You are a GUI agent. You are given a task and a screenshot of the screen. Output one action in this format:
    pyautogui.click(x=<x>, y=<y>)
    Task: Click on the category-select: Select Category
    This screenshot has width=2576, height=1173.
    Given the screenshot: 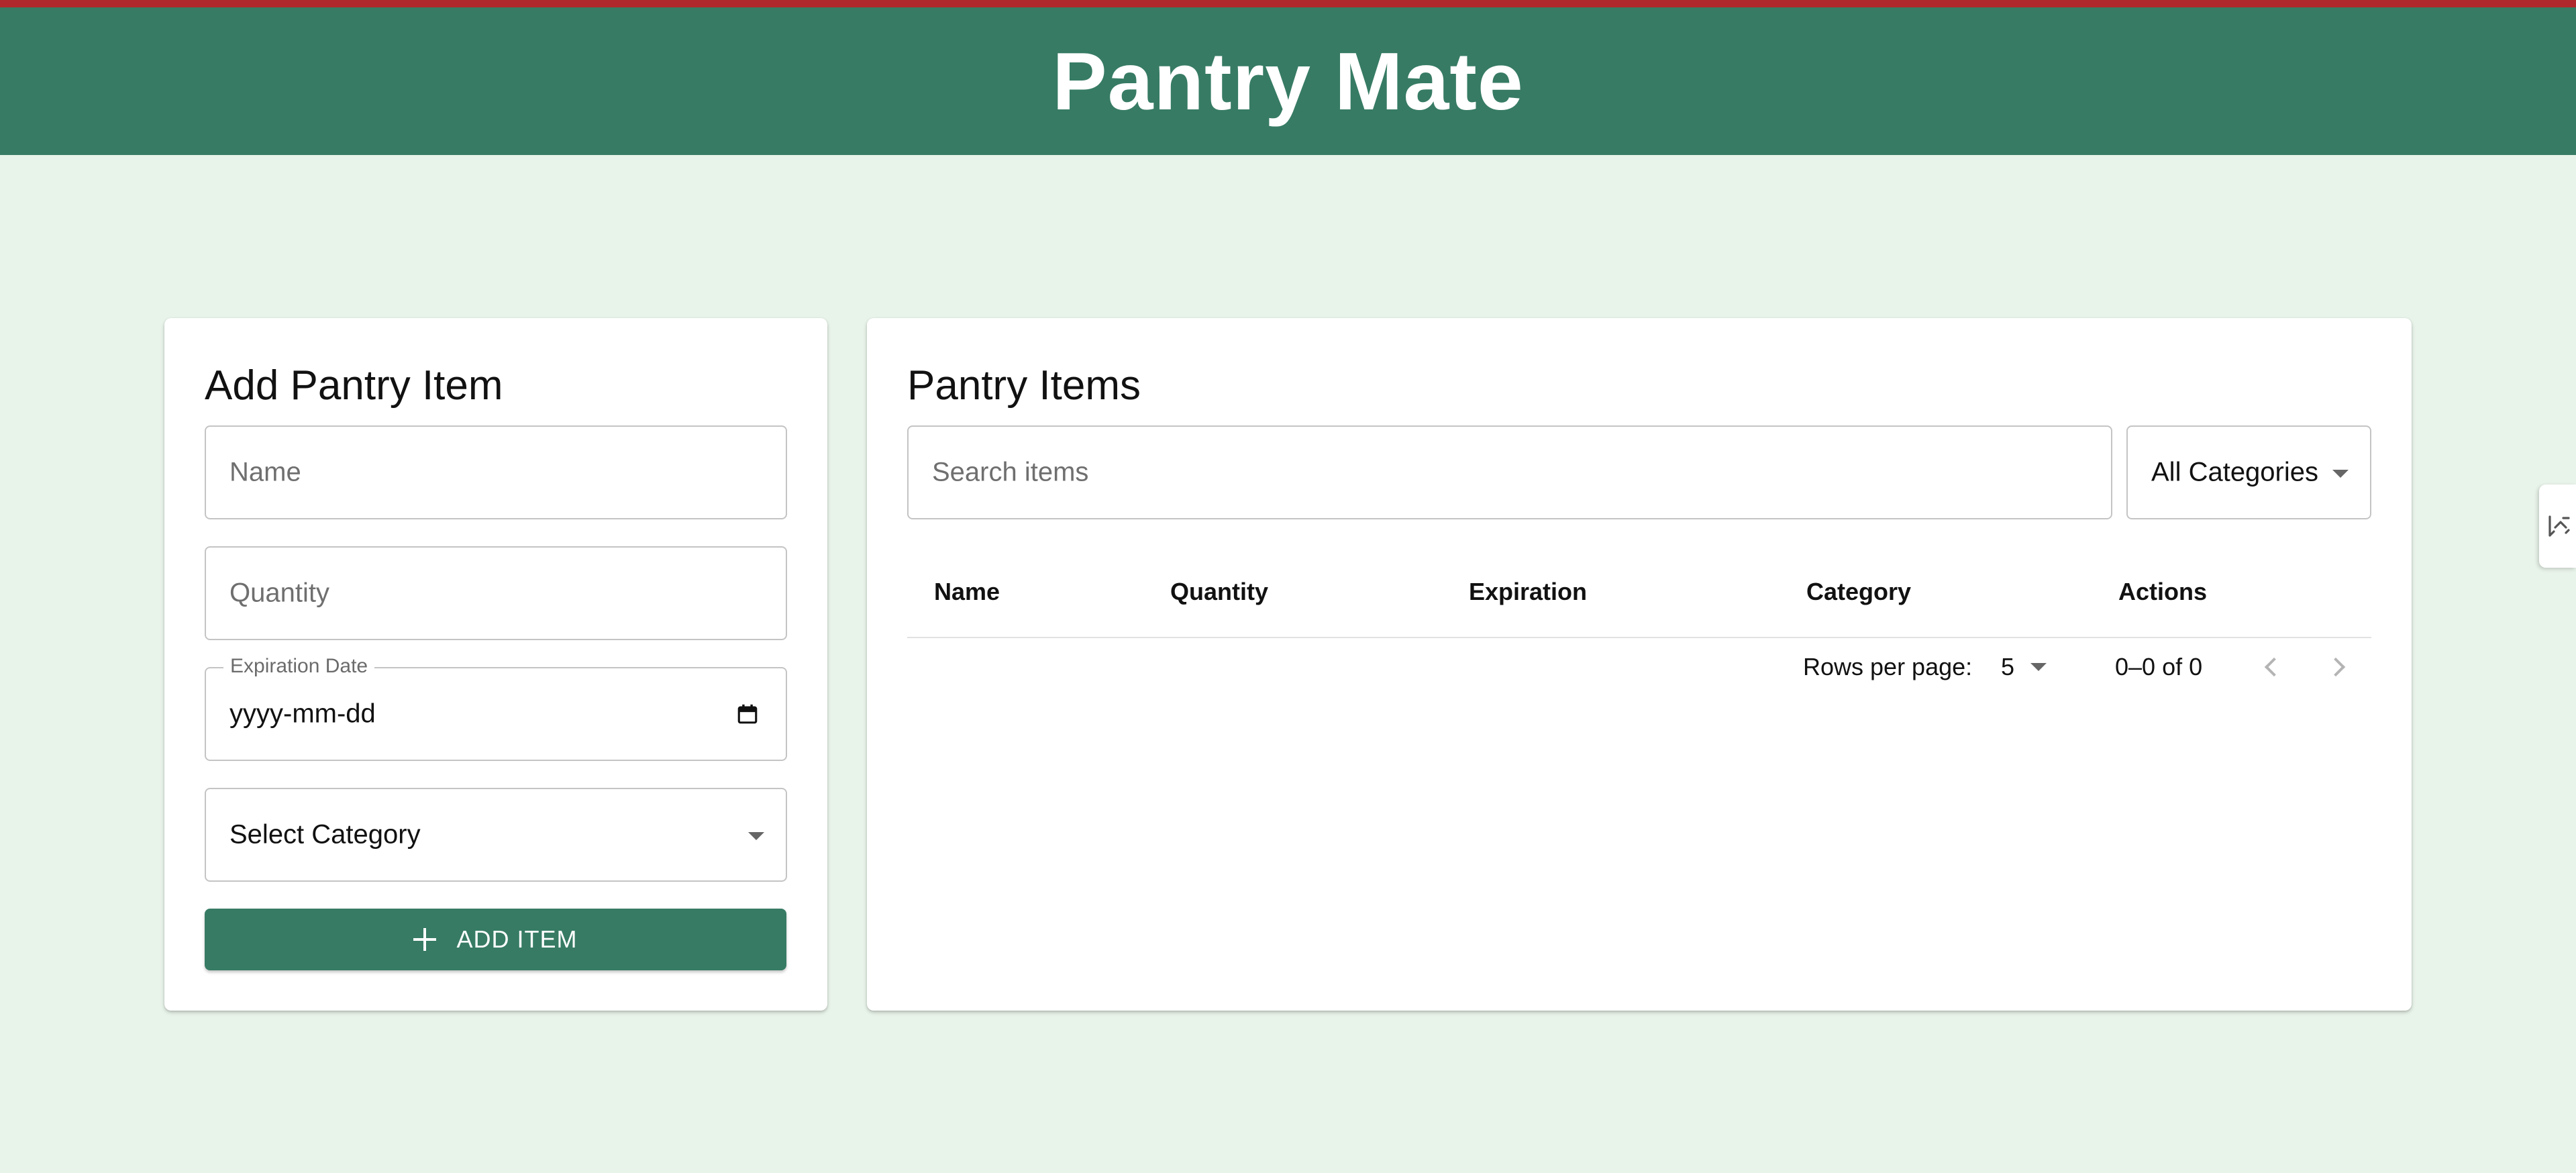 What is the action you would take?
    pyautogui.click(x=496, y=835)
    